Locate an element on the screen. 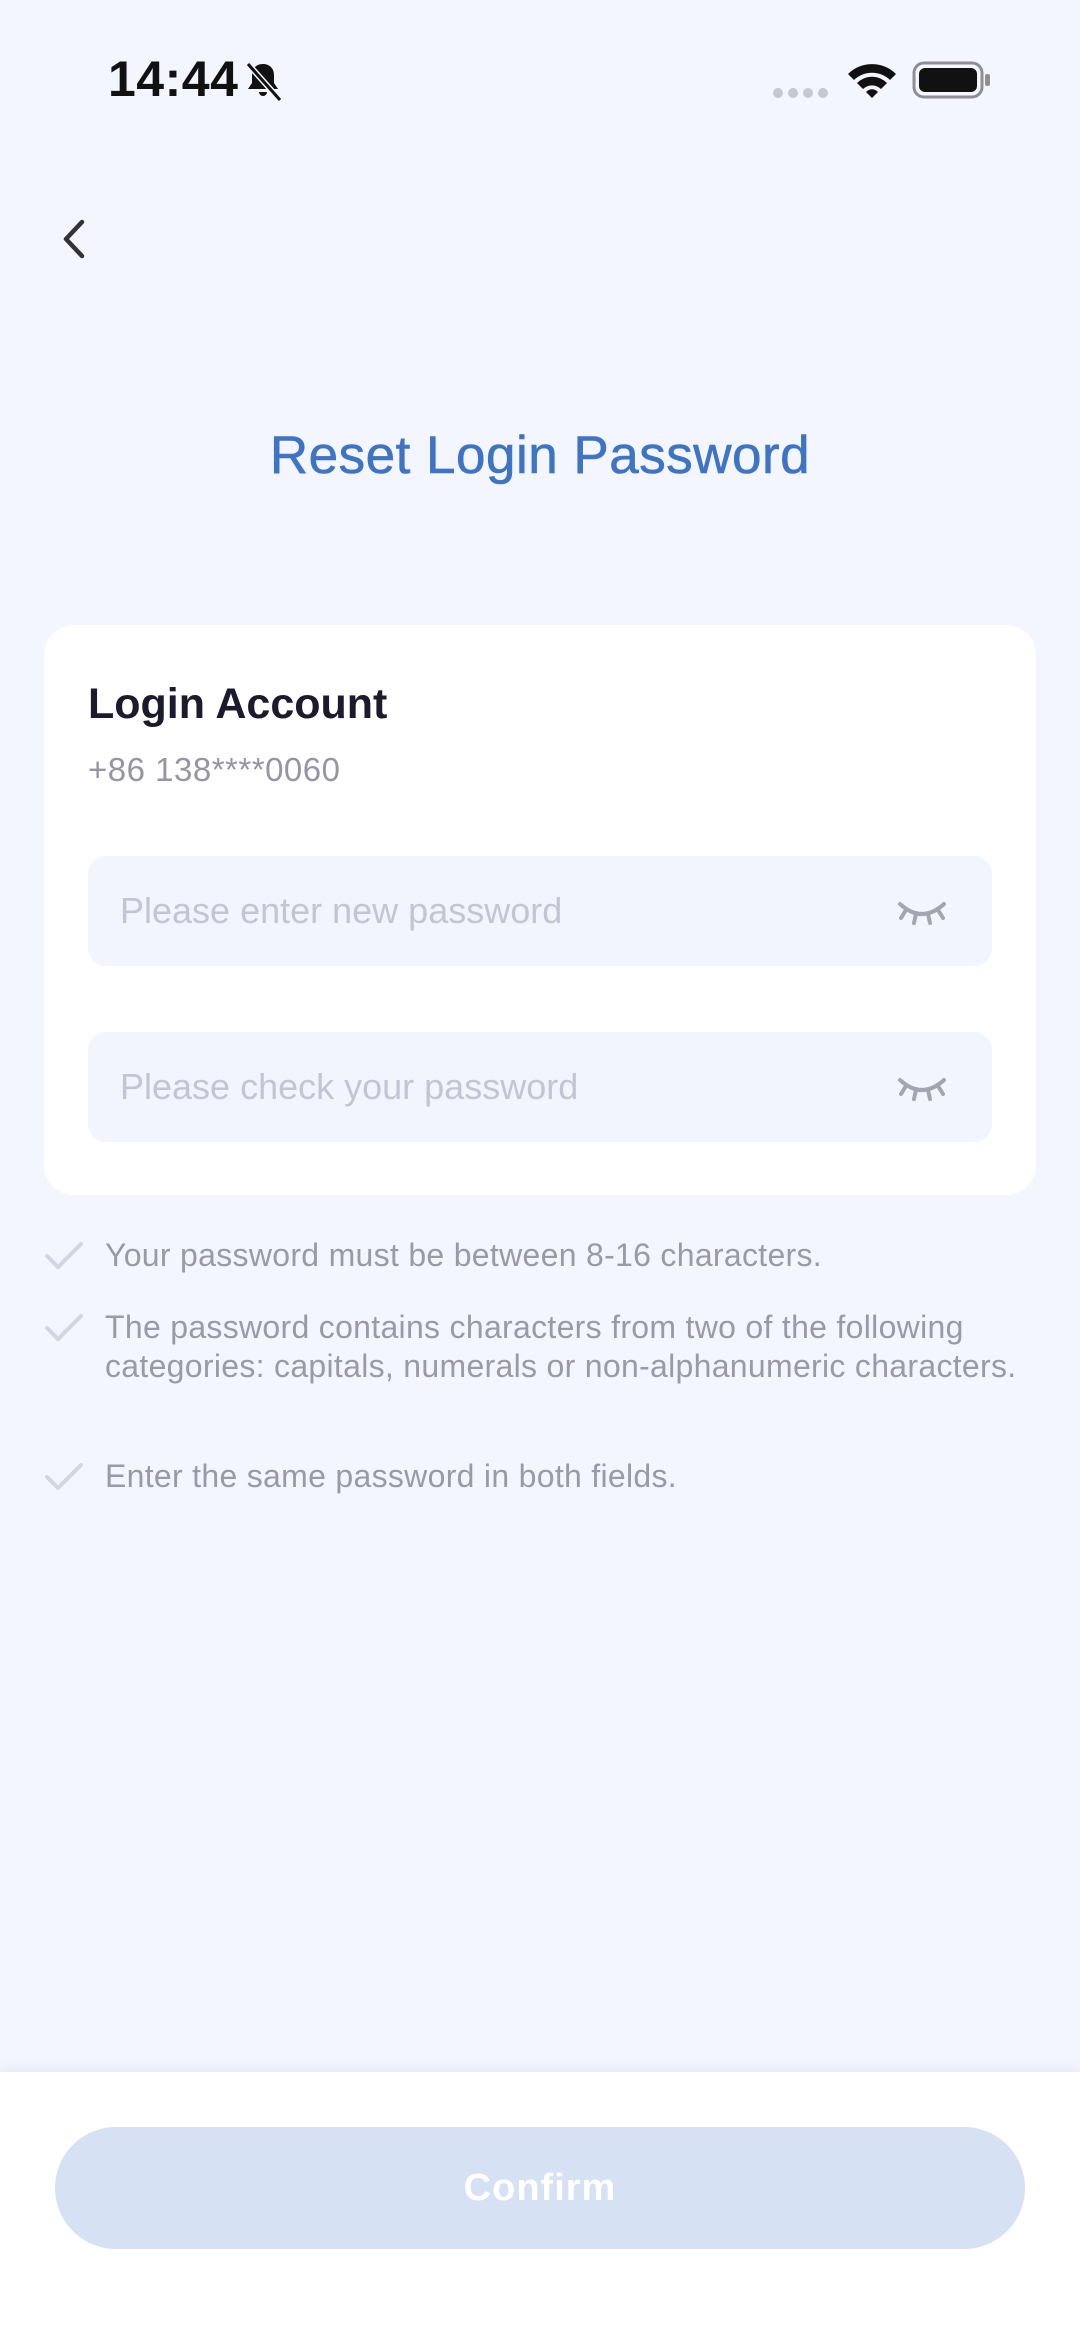 This screenshot has height=2341, width=1080. battery-icon is located at coordinates (951, 80).